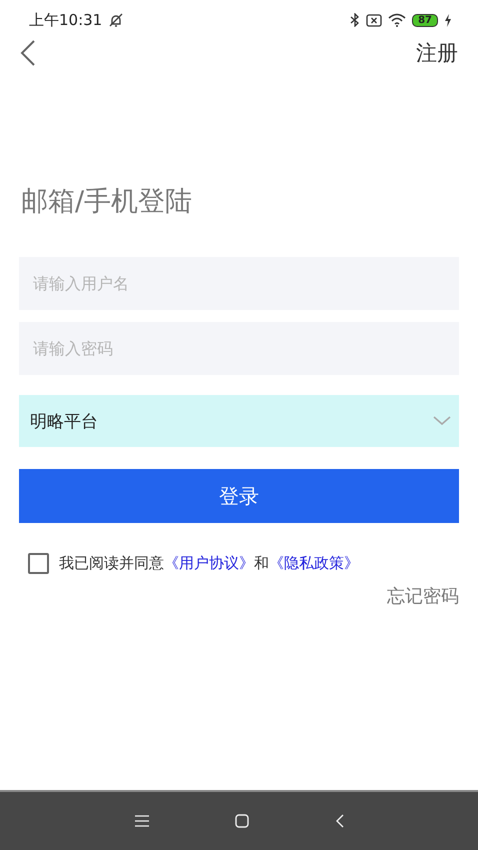 The image size is (478, 850). Describe the element at coordinates (65, 20) in the screenshot. I see `status-time: 上午10:31` at that location.